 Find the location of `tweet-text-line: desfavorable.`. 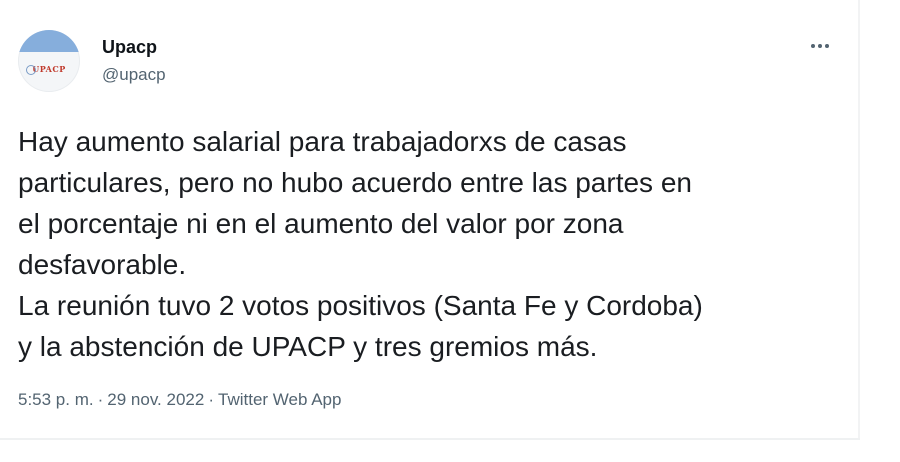

tweet-text-line: desfavorable. is located at coordinates (102, 264).